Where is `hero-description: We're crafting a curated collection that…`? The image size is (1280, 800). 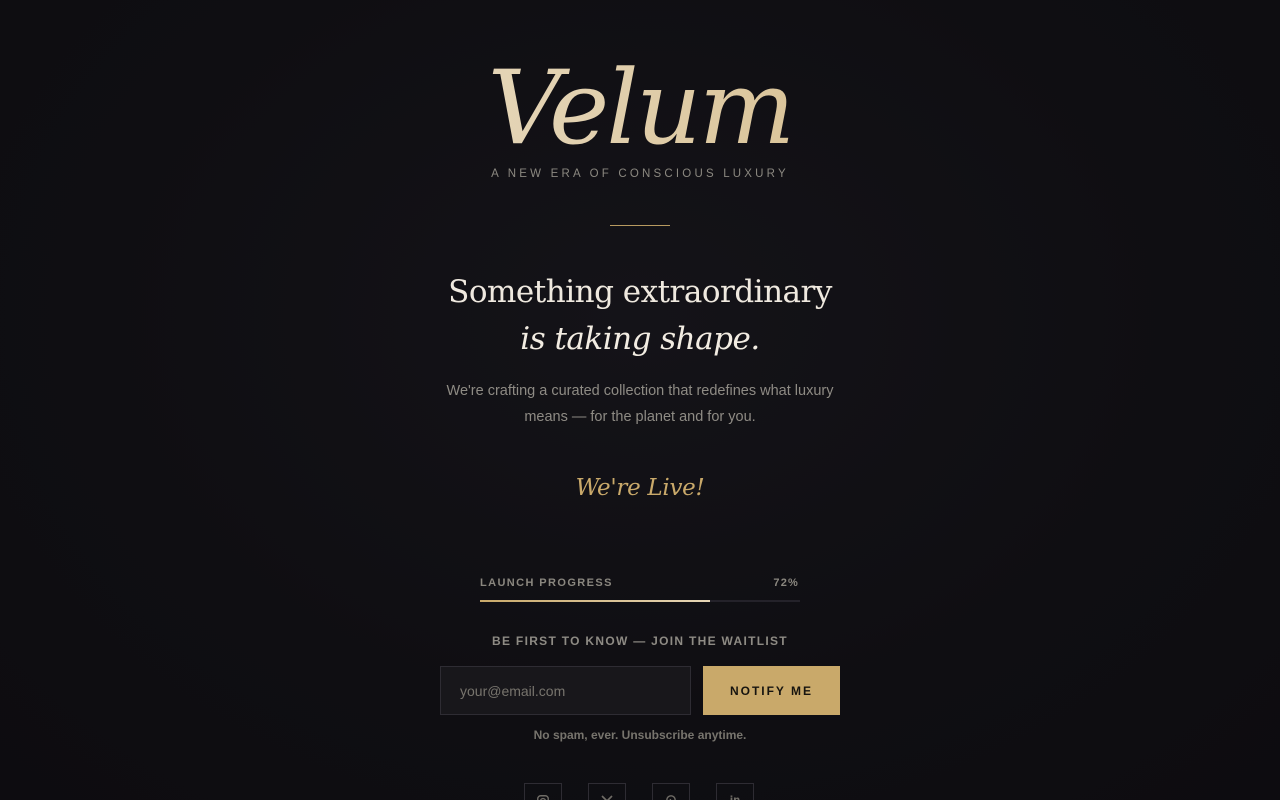
hero-description: We're crafting a curated collection that… is located at coordinates (640, 404).